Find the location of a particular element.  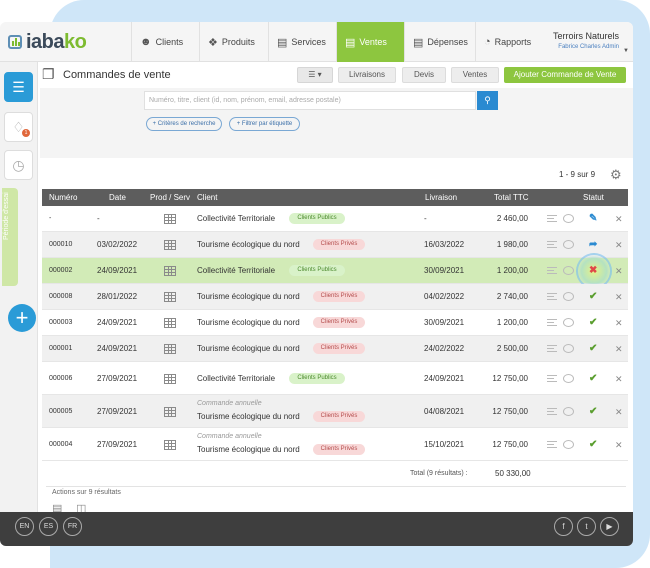

facebook-icon: f is located at coordinates (563, 526).